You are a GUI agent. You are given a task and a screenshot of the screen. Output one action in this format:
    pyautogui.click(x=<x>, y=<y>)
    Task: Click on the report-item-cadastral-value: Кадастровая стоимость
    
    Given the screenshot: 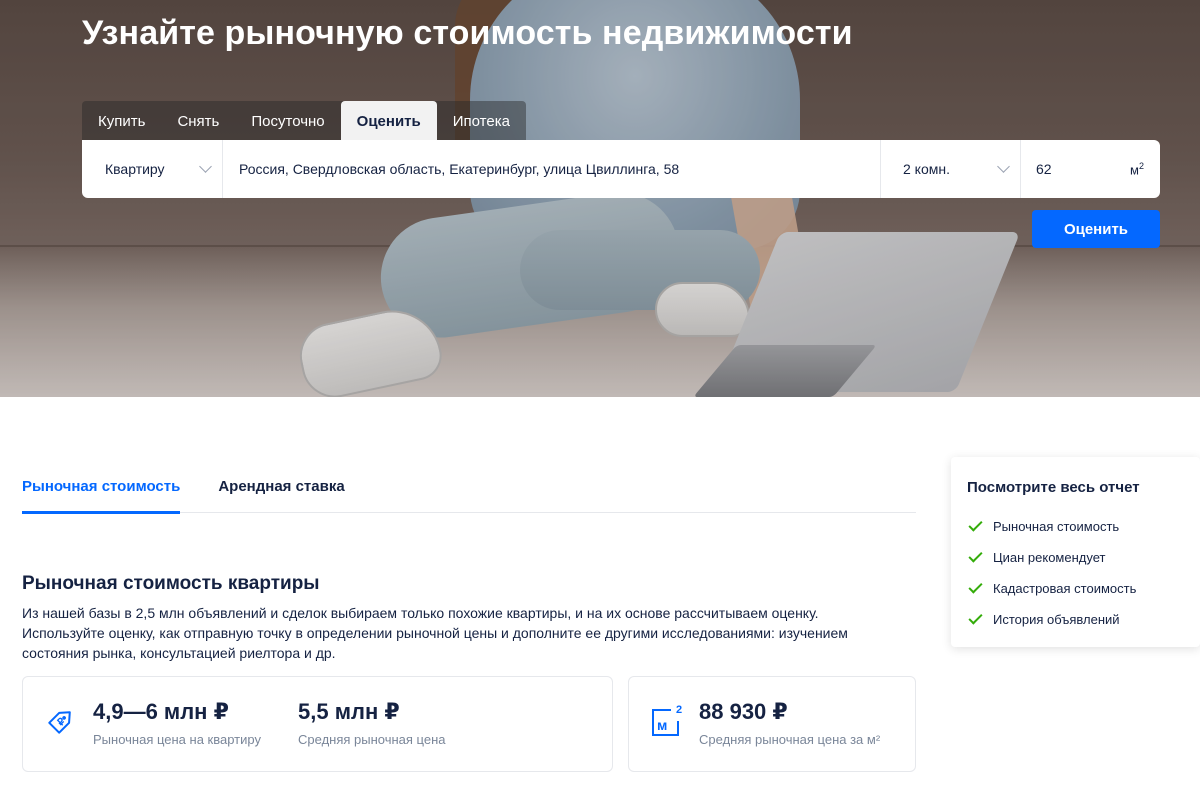 What is the action you would take?
    pyautogui.click(x=1075, y=588)
    